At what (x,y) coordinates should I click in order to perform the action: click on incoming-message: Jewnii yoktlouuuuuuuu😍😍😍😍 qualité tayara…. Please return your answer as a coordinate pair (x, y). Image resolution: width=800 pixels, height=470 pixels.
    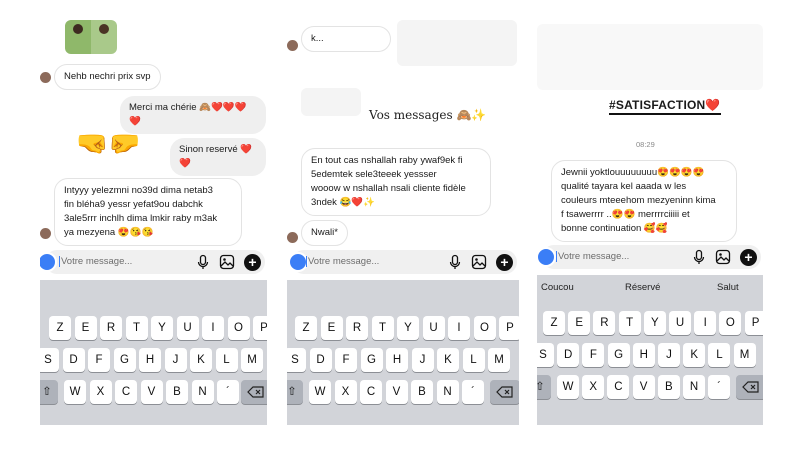
    Looking at the image, I should click on (644, 201).